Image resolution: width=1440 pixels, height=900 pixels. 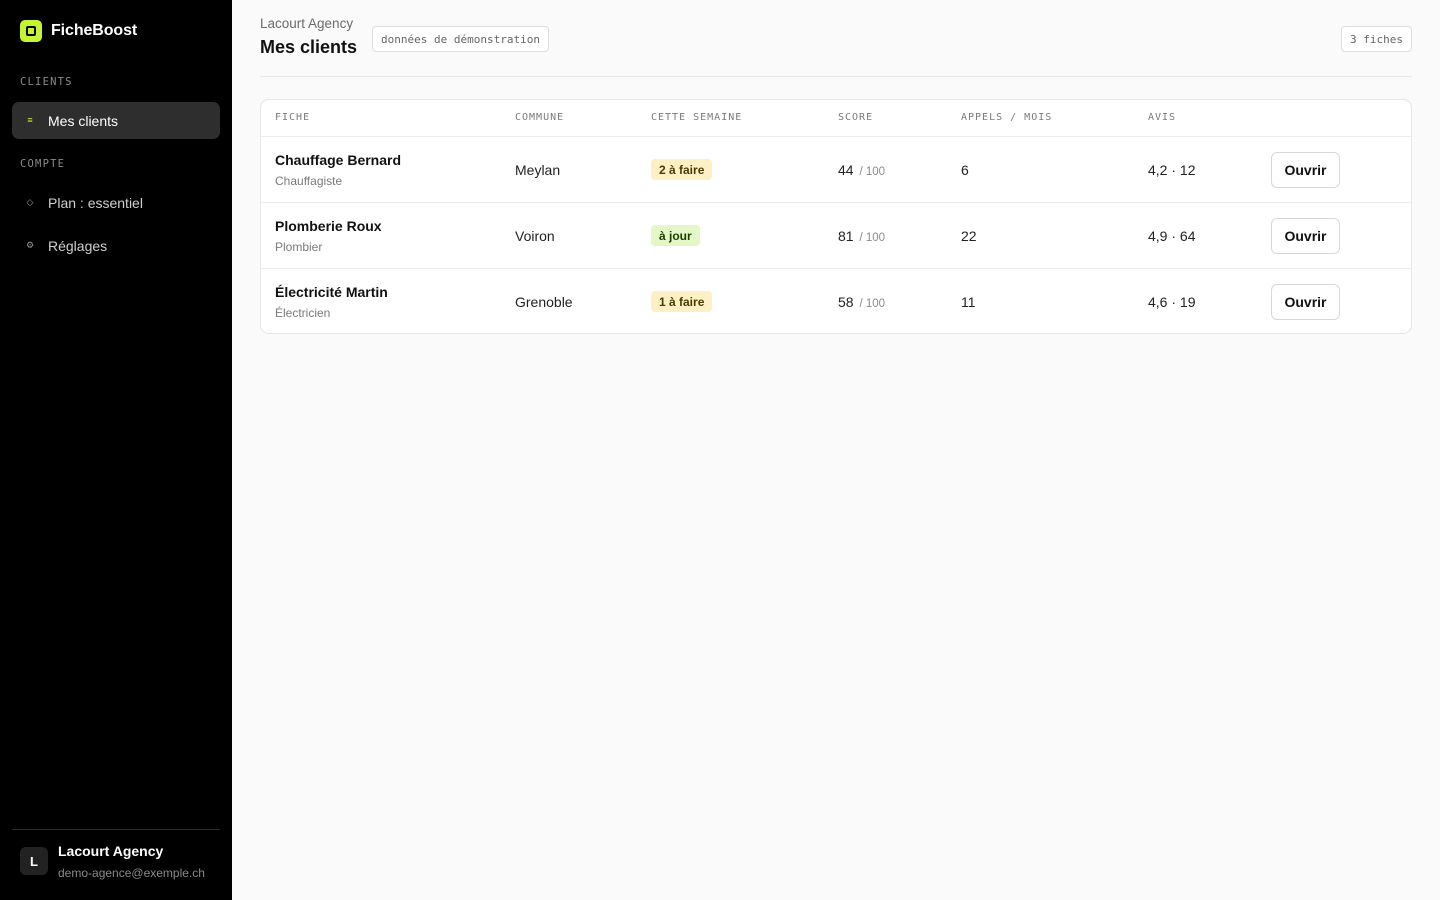 What do you see at coordinates (538, 170) in the screenshot?
I see `client-commune: Meylan` at bounding box center [538, 170].